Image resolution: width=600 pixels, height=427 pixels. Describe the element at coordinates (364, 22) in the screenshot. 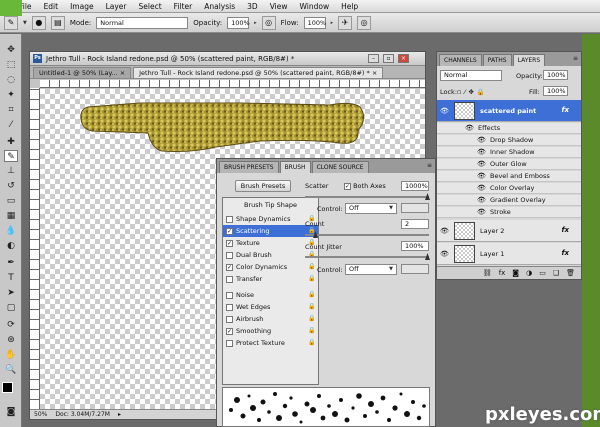

I see `tablet-pressure-size-icon: ◎` at that location.